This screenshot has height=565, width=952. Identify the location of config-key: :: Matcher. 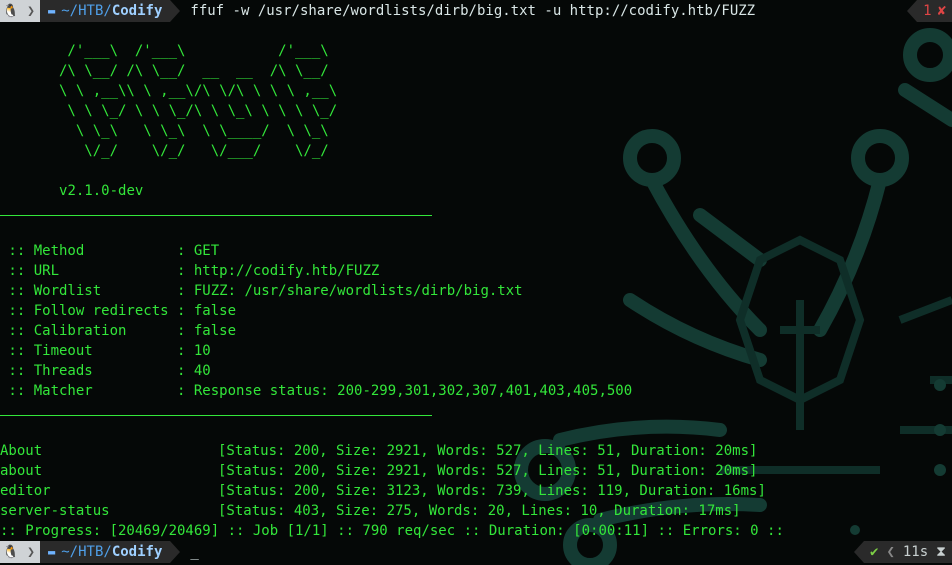
(89, 391).